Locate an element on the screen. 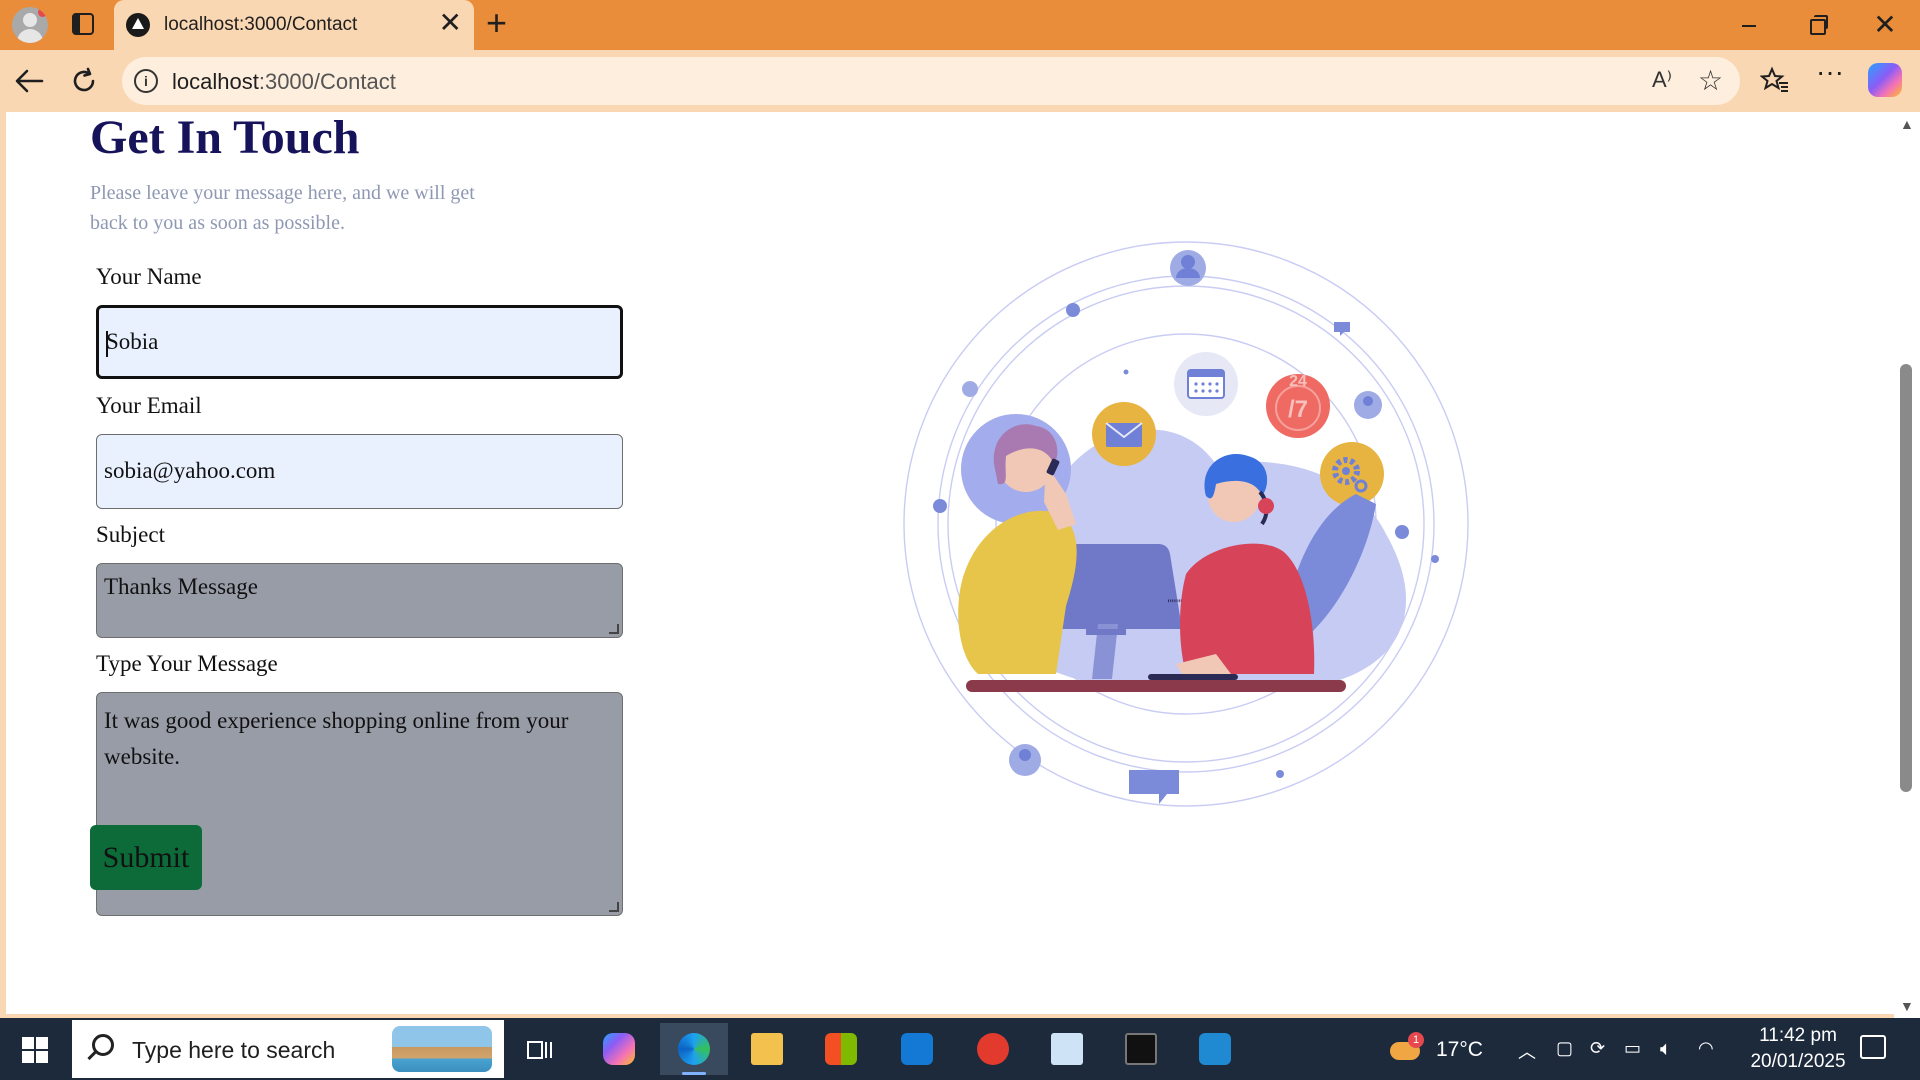 Image resolution: width=1920 pixels, height=1080 pixels. wifi-icon: ◠ is located at coordinates (1706, 1048).